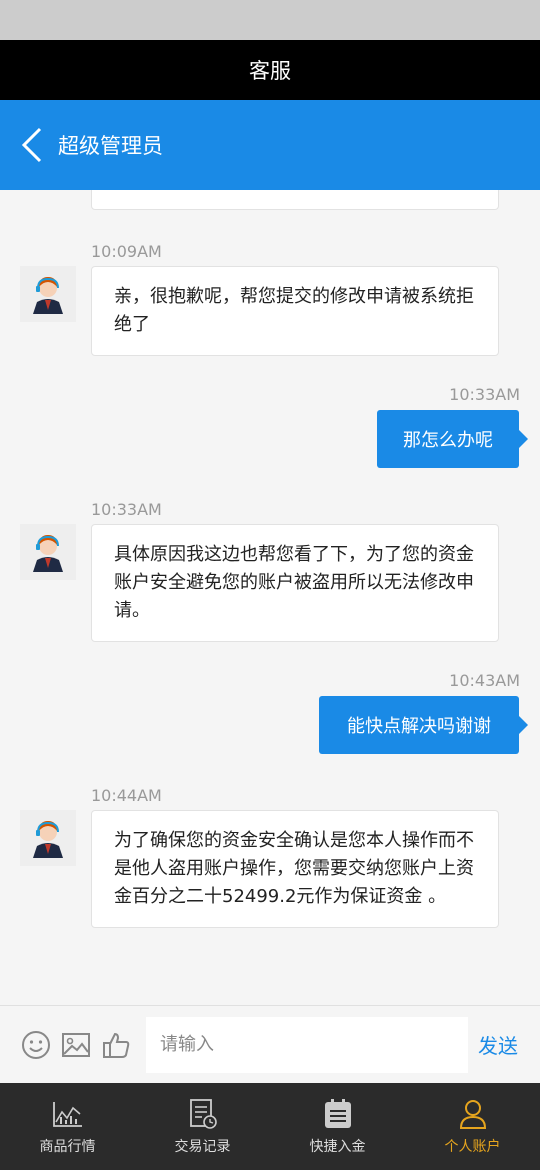 The image size is (540, 1170). I want to click on tab-label: 商品行情, so click(67, 1146).